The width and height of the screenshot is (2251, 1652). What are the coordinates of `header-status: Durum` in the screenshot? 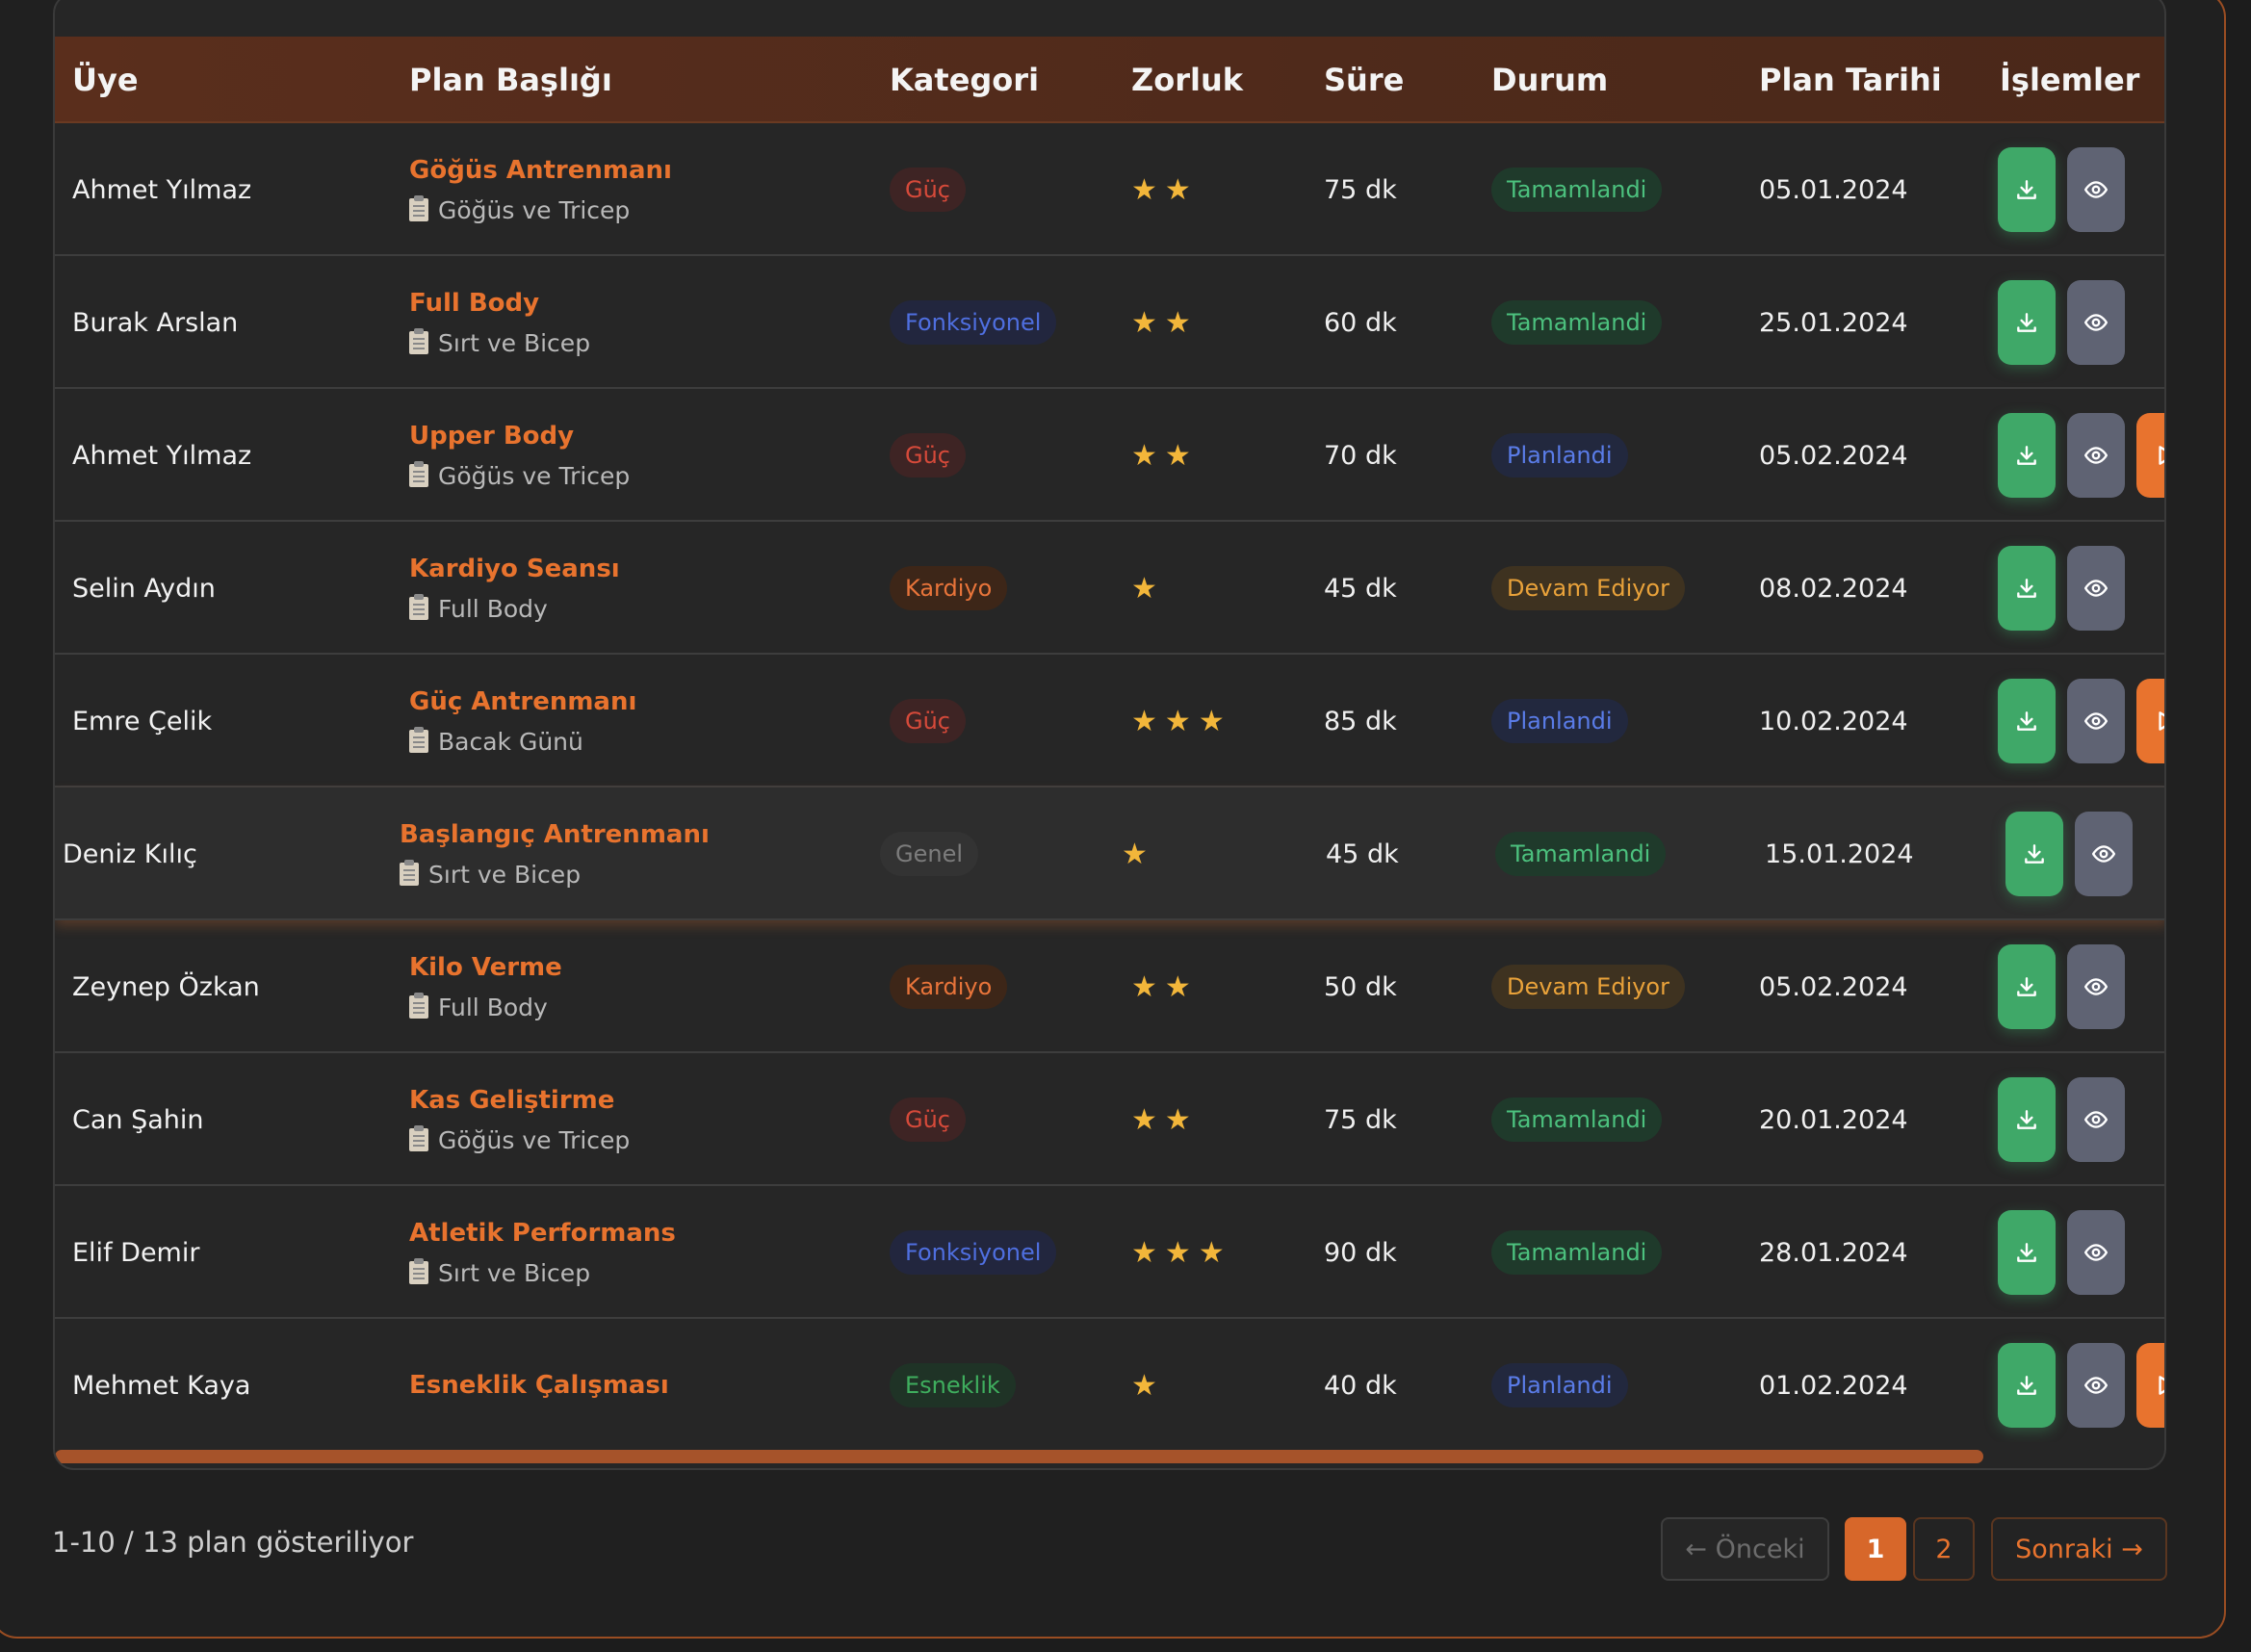 It's located at (1550, 80).